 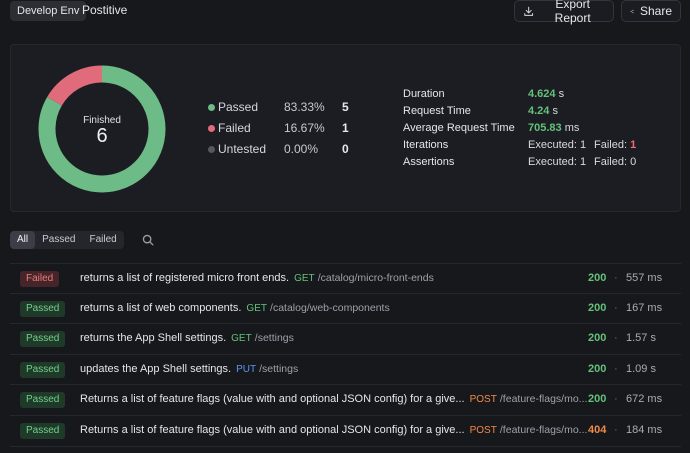 What do you see at coordinates (644, 307) in the screenshot?
I see `response-time: 167 ms` at bounding box center [644, 307].